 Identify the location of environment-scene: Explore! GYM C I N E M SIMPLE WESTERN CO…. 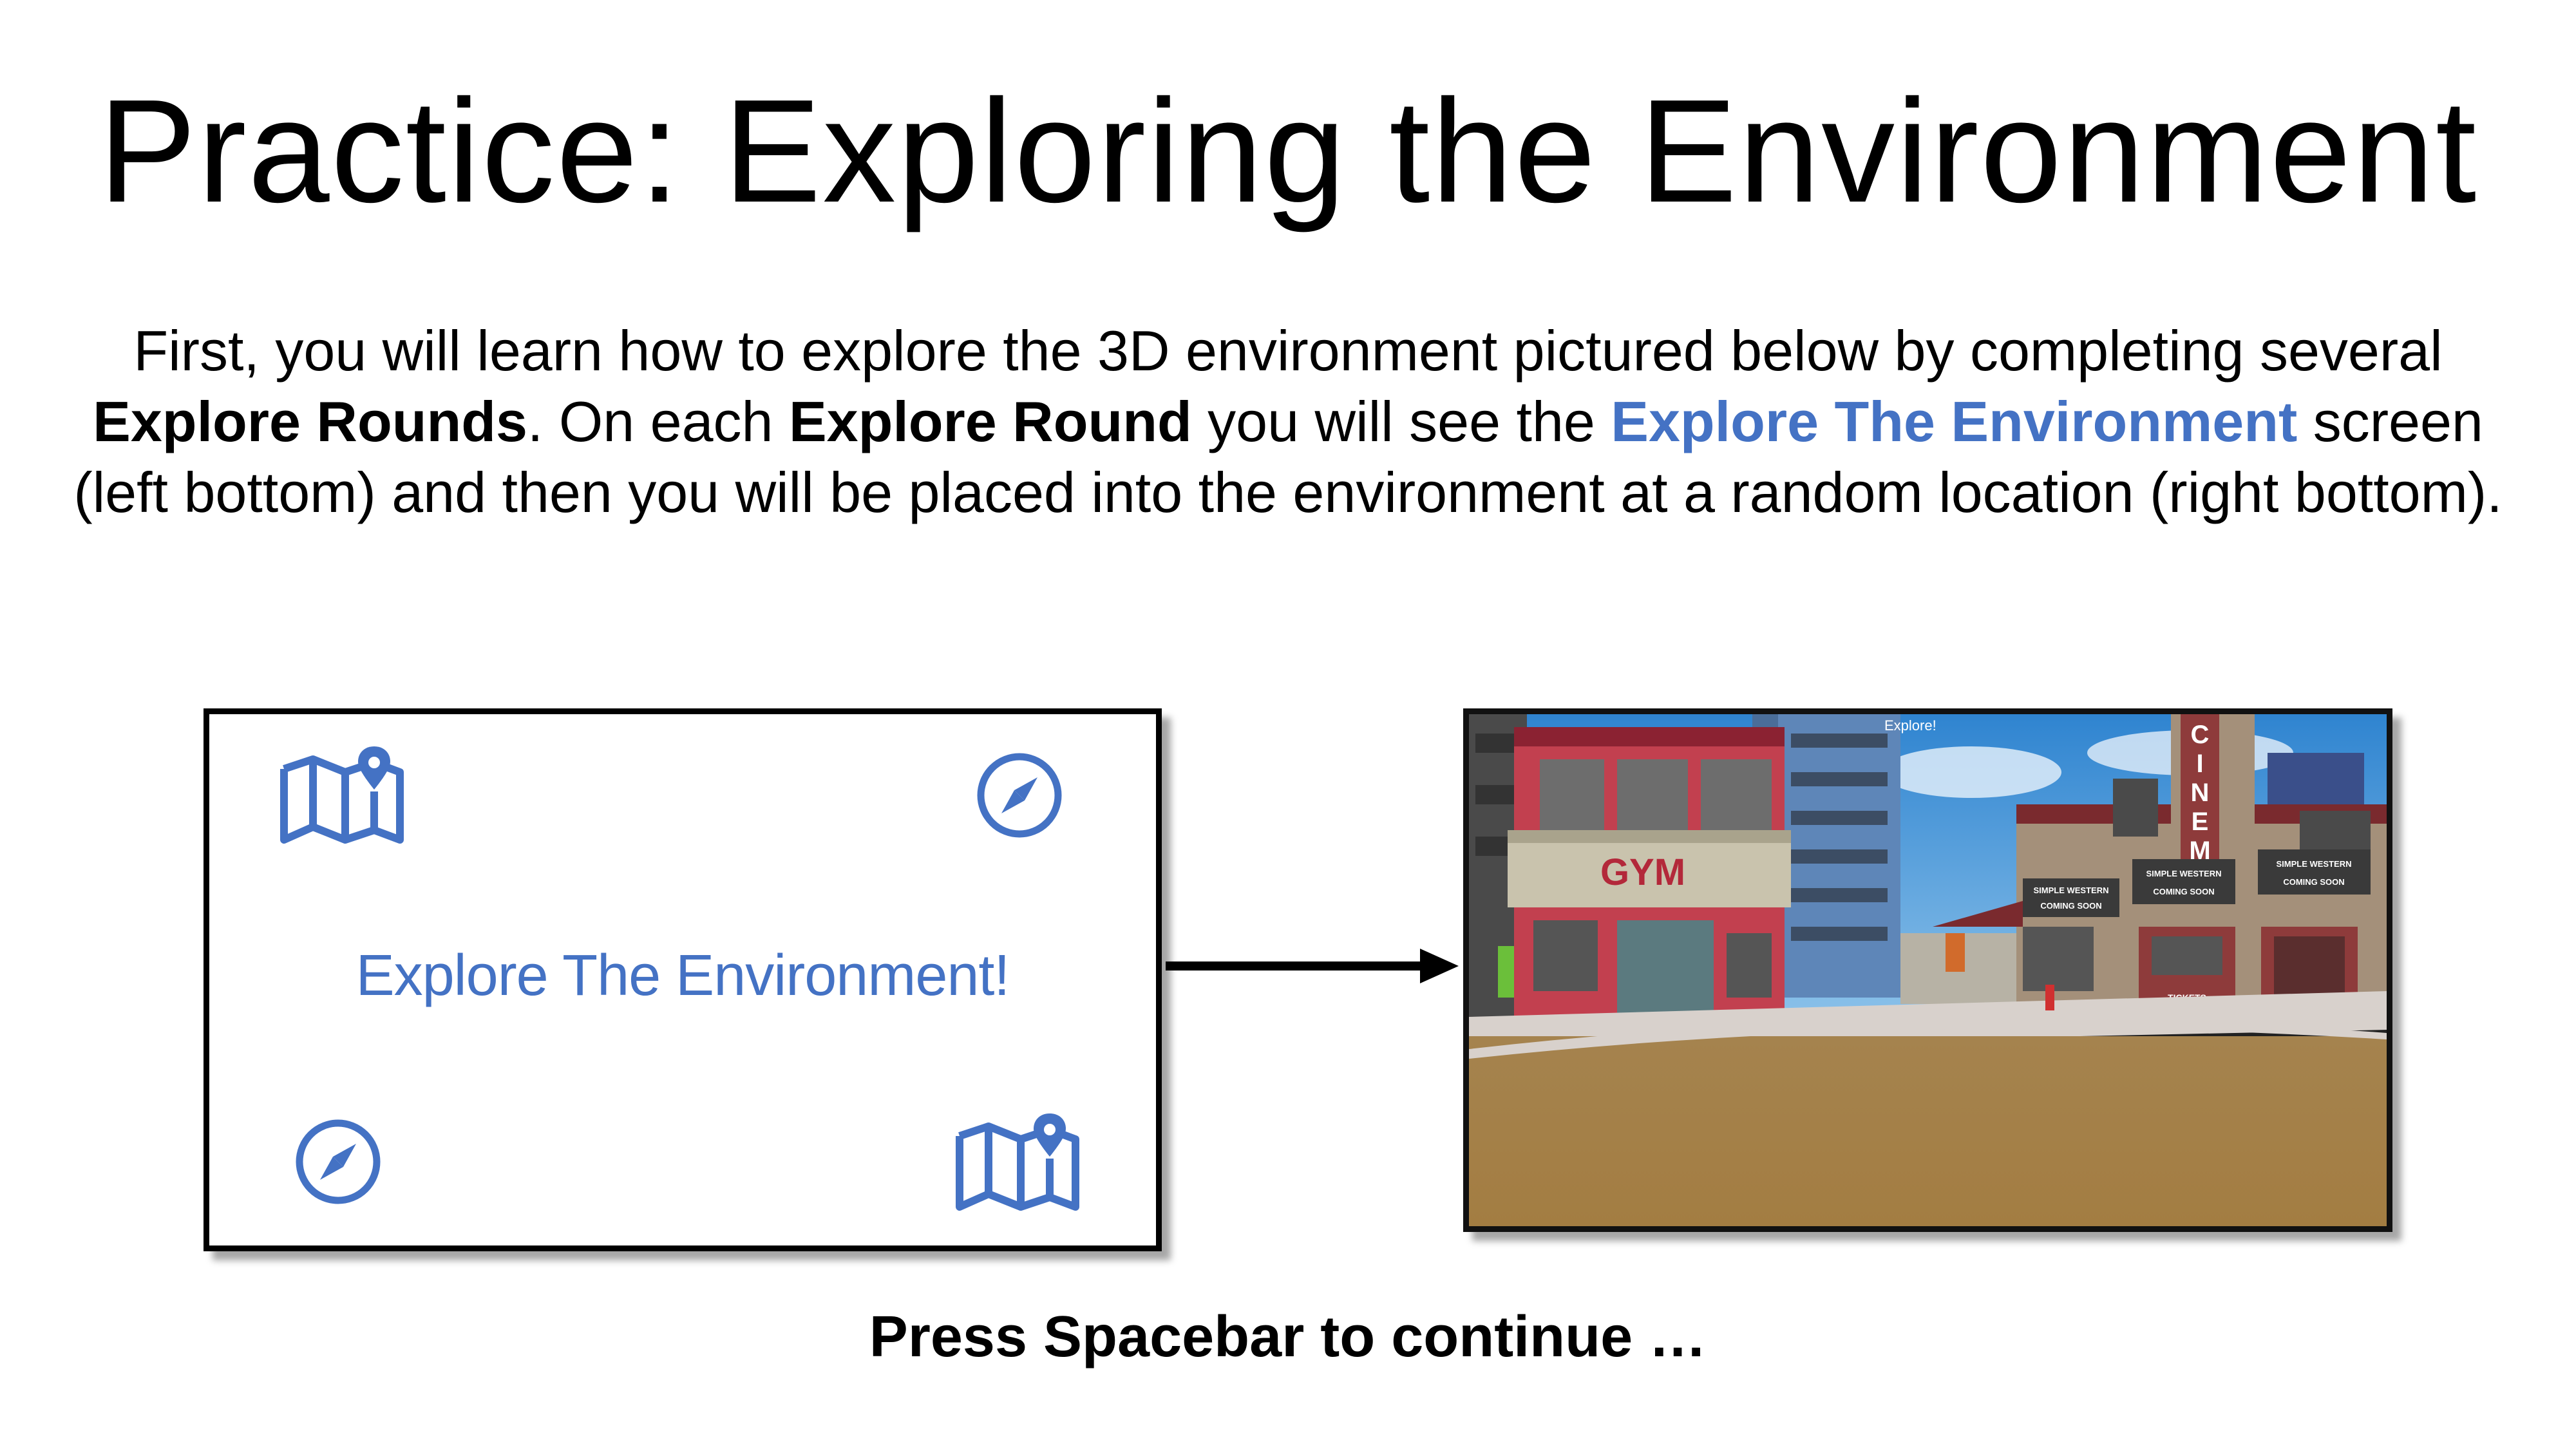
(1928, 970).